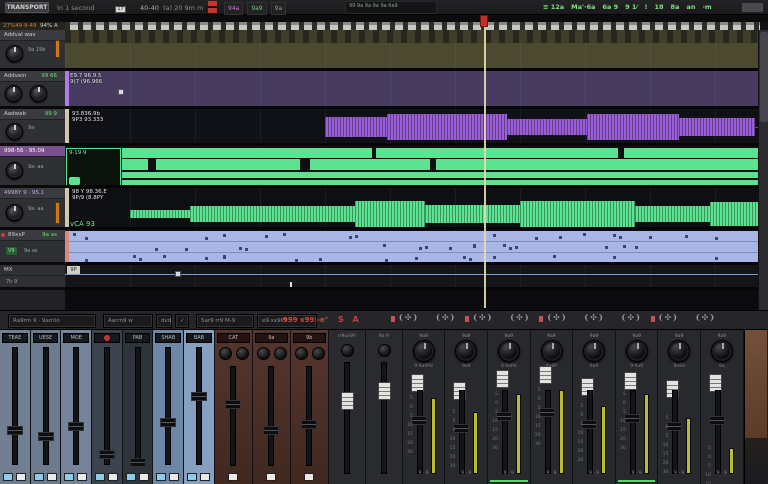 This screenshot has width=768, height=484. What do you see at coordinates (411, 127) in the screenshot?
I see `lane-track-3: 93.836.9b 9P3 93.333` at bounding box center [411, 127].